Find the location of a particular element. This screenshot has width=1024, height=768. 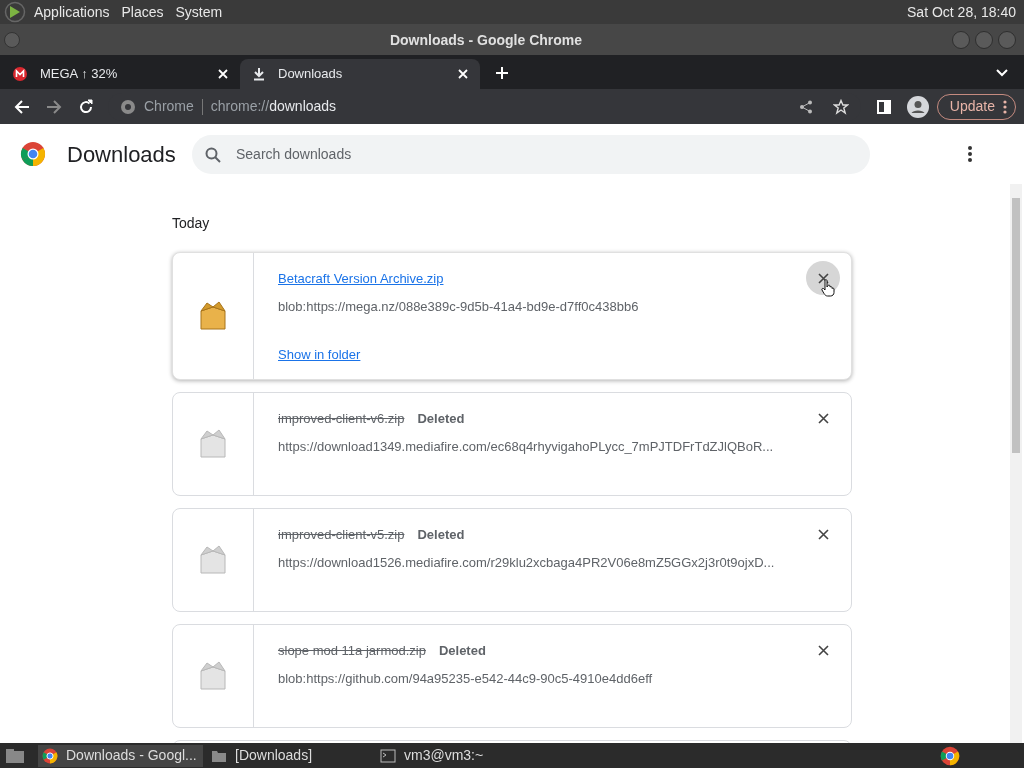

show-desktop-icon is located at coordinates (15, 755).